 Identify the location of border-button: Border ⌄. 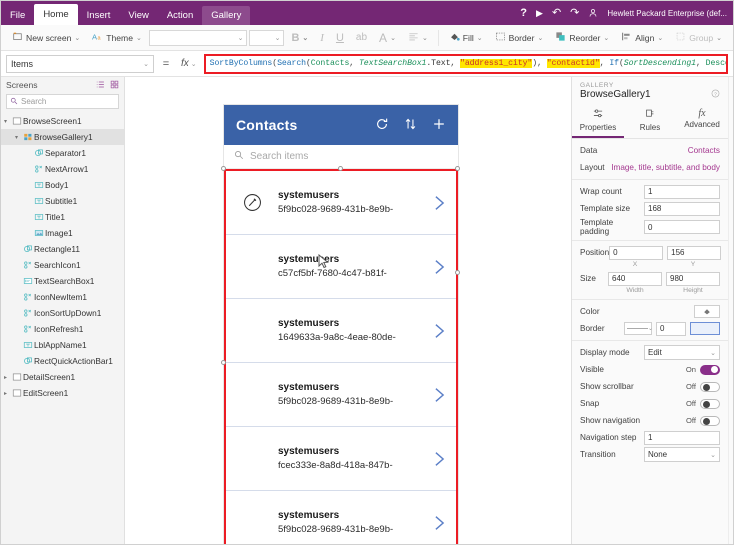
(519, 37).